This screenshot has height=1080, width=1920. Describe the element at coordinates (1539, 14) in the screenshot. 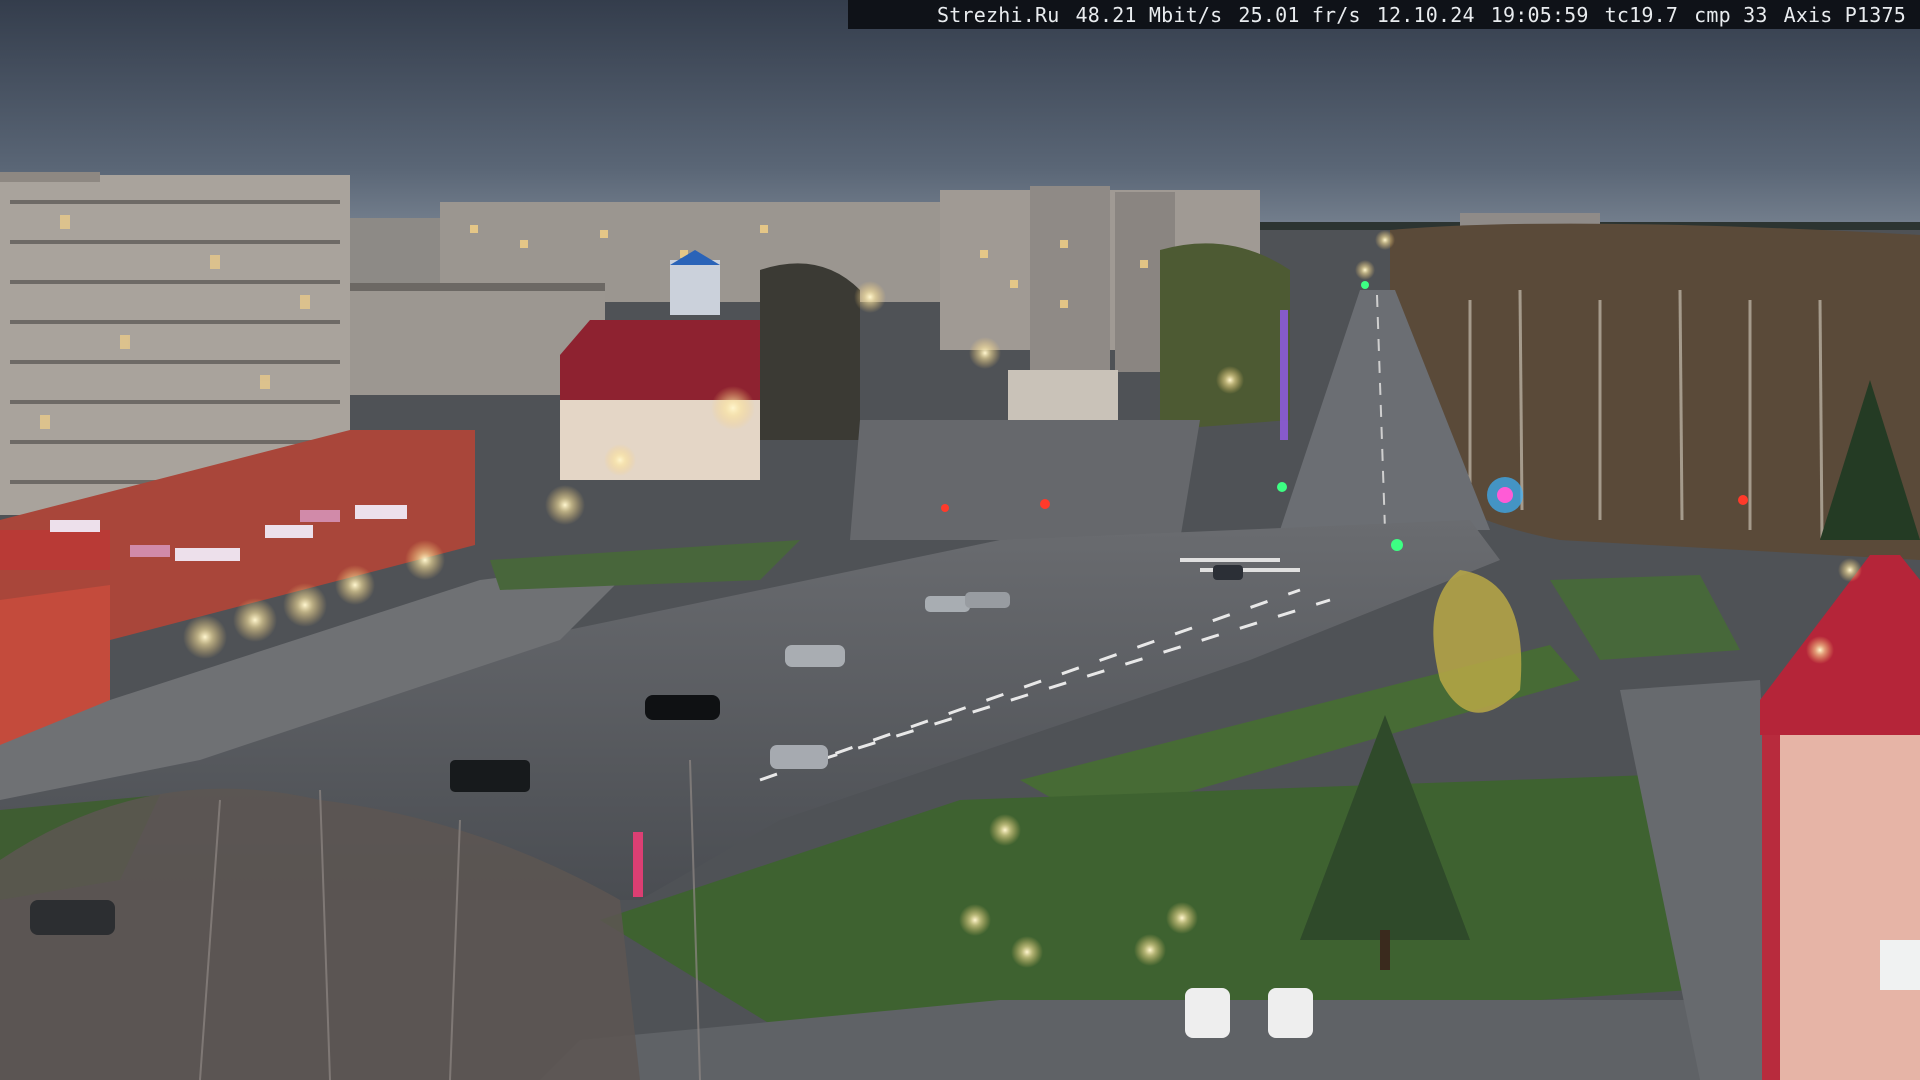

I see `time-readout: 19:05:59` at that location.